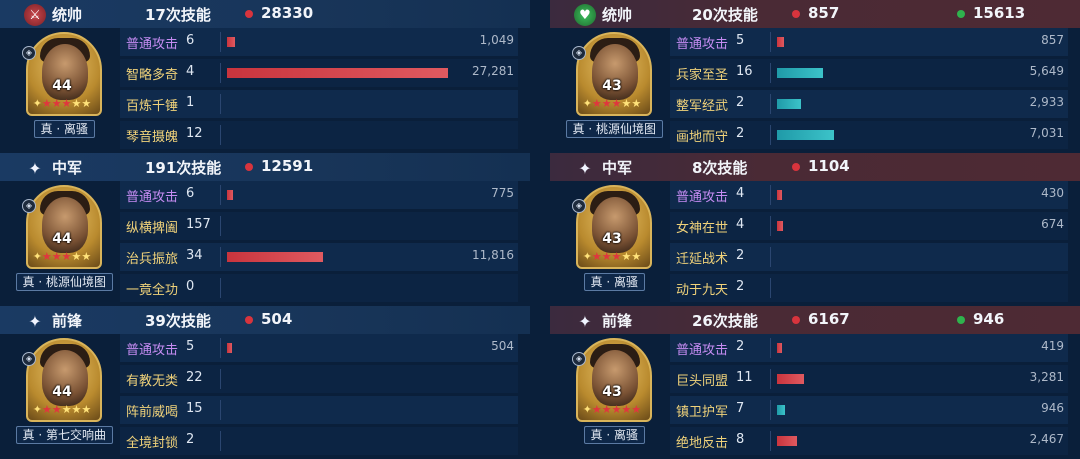 The image size is (1080, 459). I want to click on skill-uses: 2, so click(740, 346).